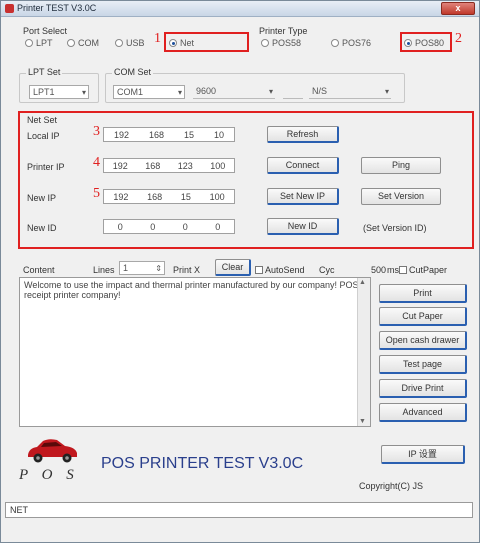 Image resolution: width=480 pixels, height=543 pixels. Describe the element at coordinates (104, 270) in the screenshot. I see `lines-label: Lines` at that location.